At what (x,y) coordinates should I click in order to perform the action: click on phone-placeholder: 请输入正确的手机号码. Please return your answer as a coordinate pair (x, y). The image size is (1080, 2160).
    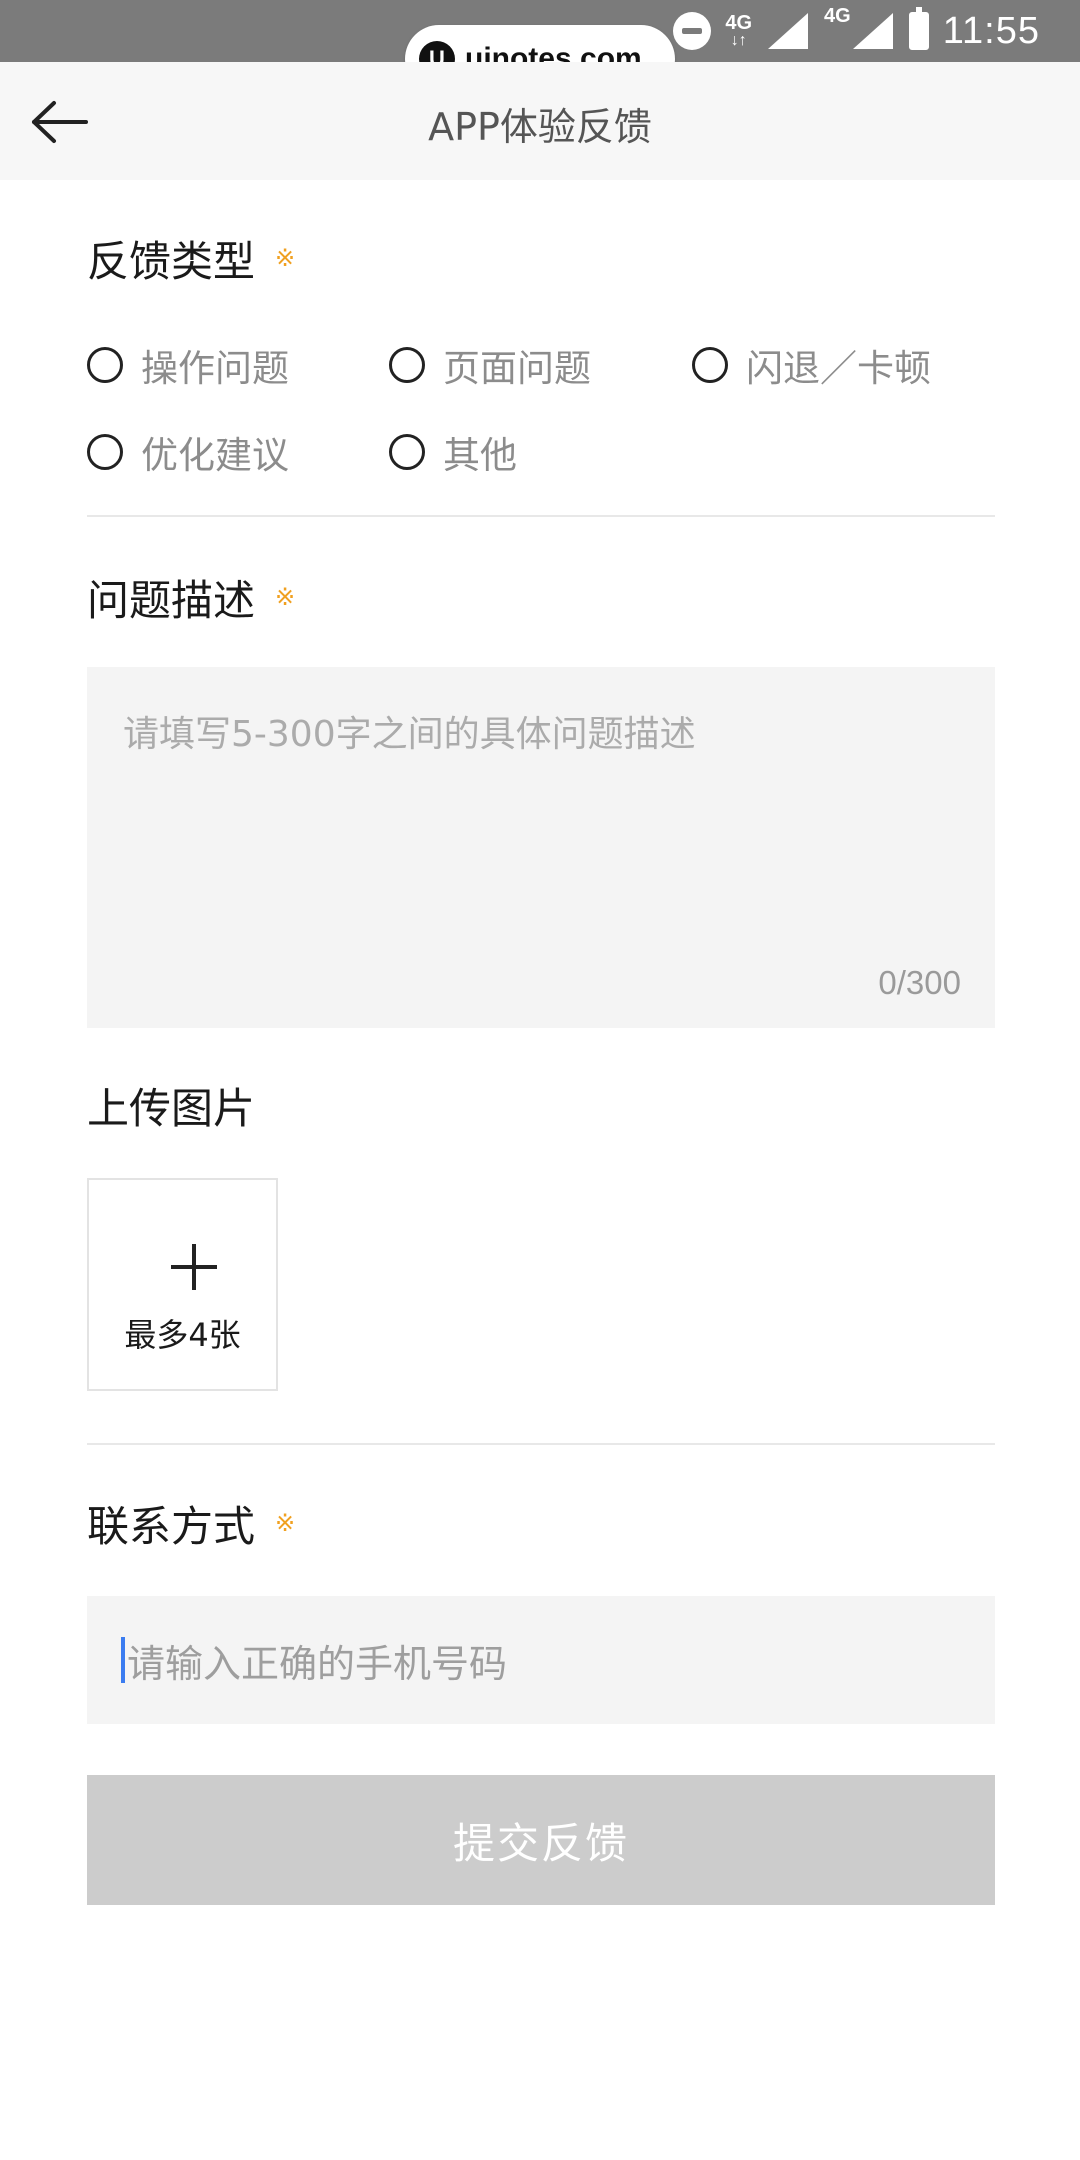
    Looking at the image, I should click on (317, 1663).